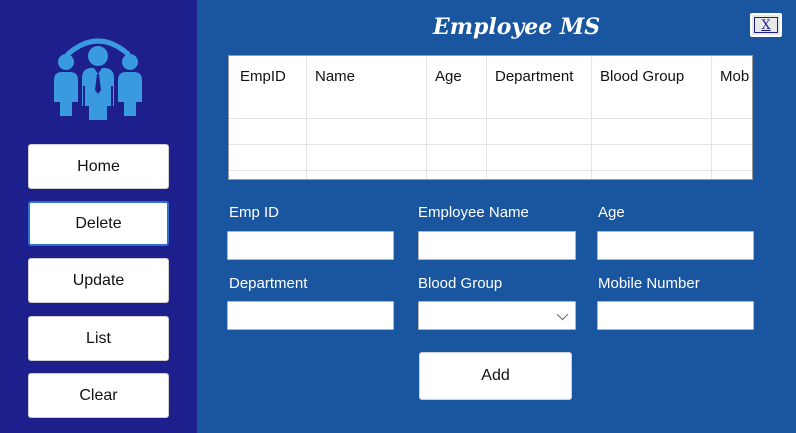 This screenshot has height=433, width=796. What do you see at coordinates (497, 315) in the screenshot?
I see `blood-group-select` at bounding box center [497, 315].